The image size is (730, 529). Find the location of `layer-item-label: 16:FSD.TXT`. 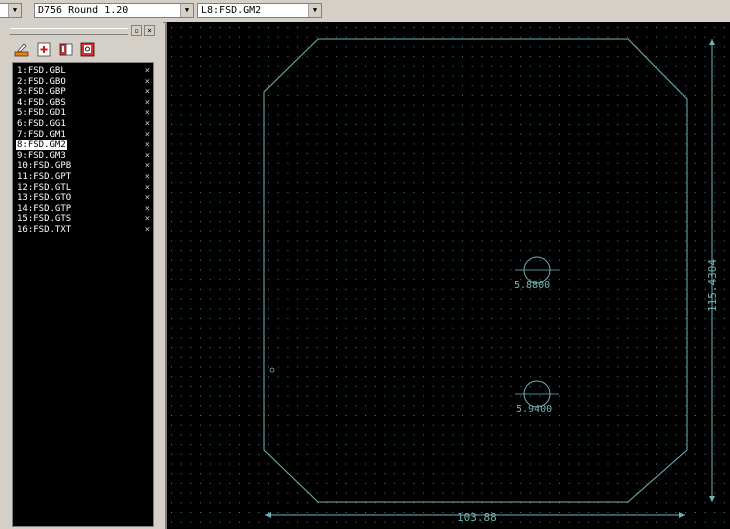

layer-item-label: 16:FSD.TXT is located at coordinates (44, 230).